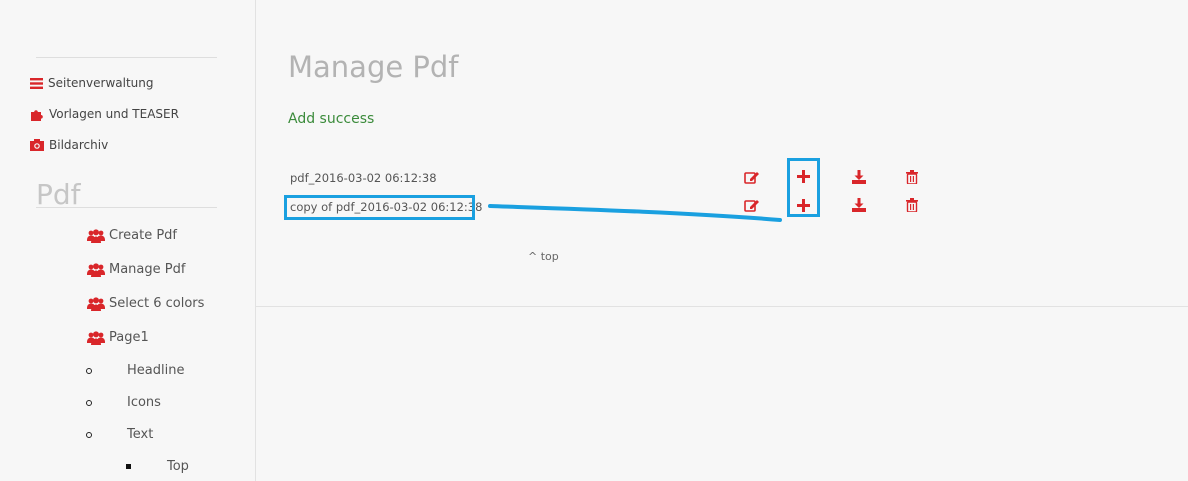 The height and width of the screenshot is (481, 1188). I want to click on bullet-item-icons: Icons, so click(144, 402).